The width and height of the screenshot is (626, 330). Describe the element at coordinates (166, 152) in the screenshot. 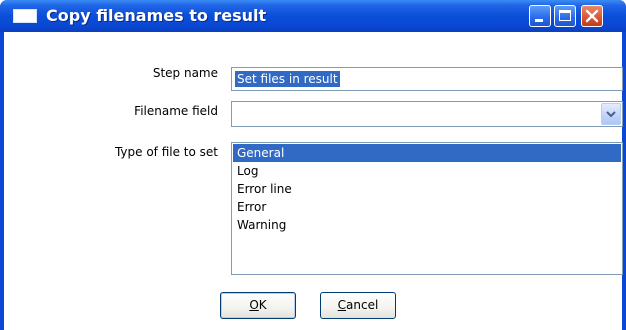

I see `file-type-label: Type of file to set` at that location.